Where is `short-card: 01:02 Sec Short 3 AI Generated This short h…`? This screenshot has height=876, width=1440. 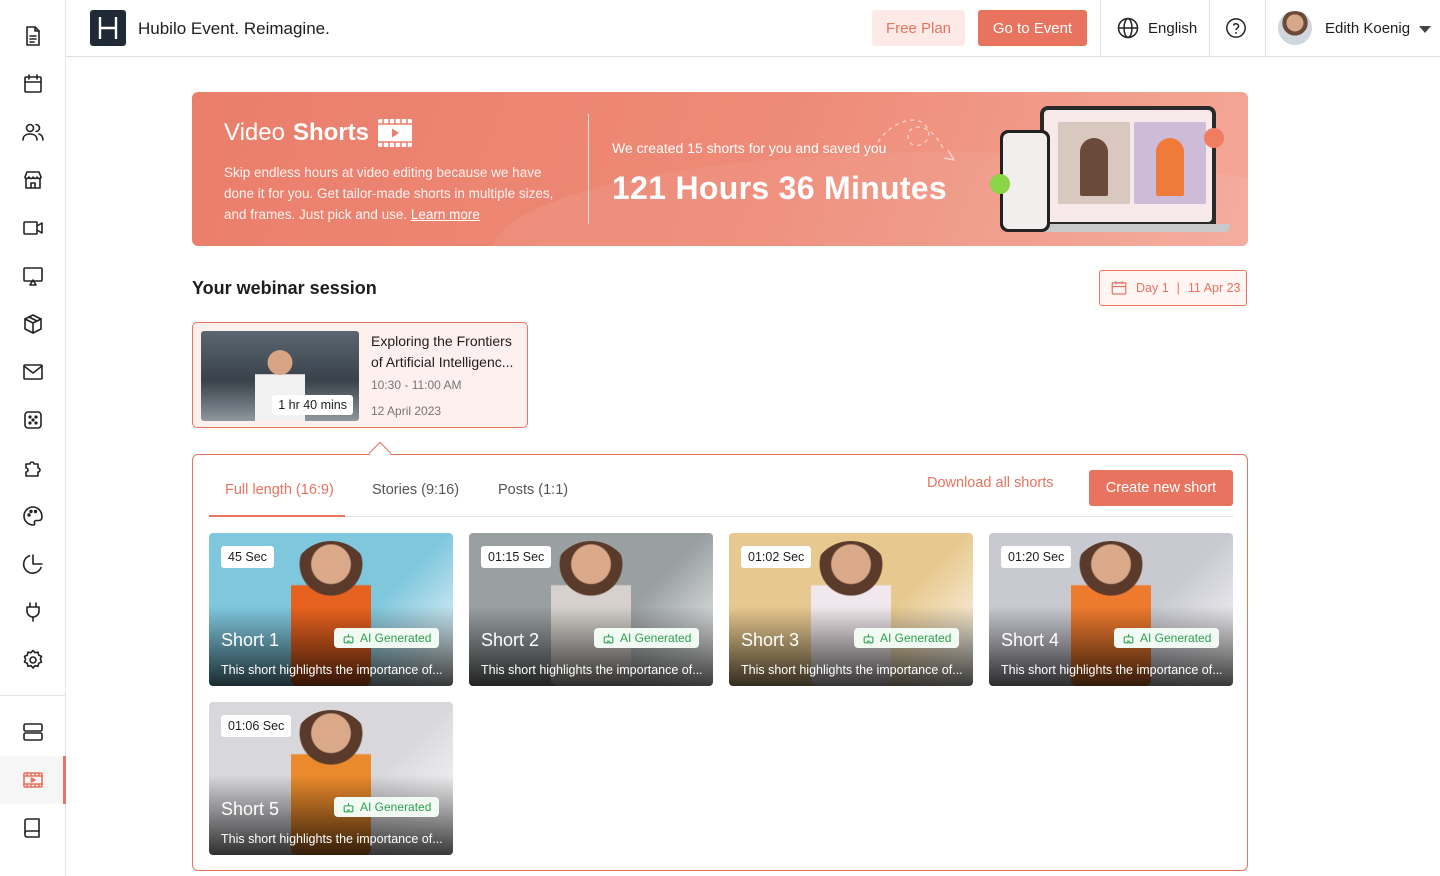 short-card: 01:02 Sec Short 3 AI Generated This short h… is located at coordinates (851, 609).